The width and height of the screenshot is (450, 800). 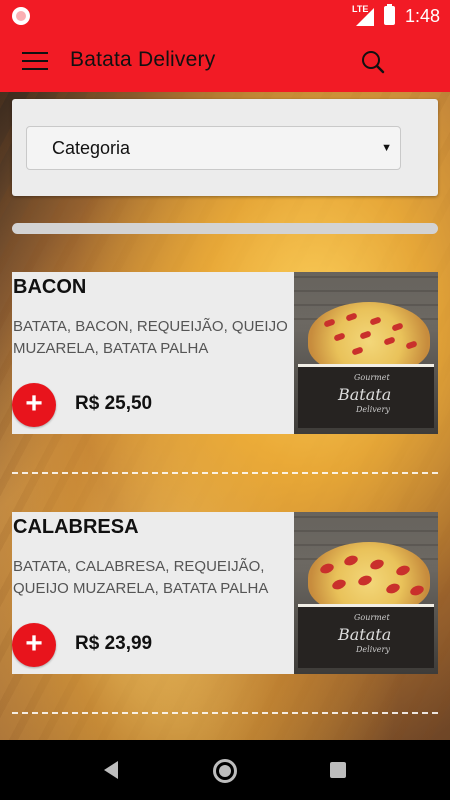 What do you see at coordinates (50, 287) in the screenshot?
I see `product-name: BACON` at bounding box center [50, 287].